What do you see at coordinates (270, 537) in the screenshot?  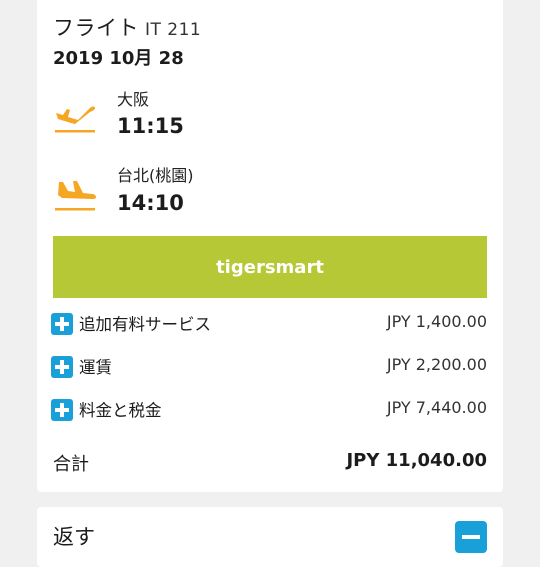 I see `return-flight-card: 返す` at bounding box center [270, 537].